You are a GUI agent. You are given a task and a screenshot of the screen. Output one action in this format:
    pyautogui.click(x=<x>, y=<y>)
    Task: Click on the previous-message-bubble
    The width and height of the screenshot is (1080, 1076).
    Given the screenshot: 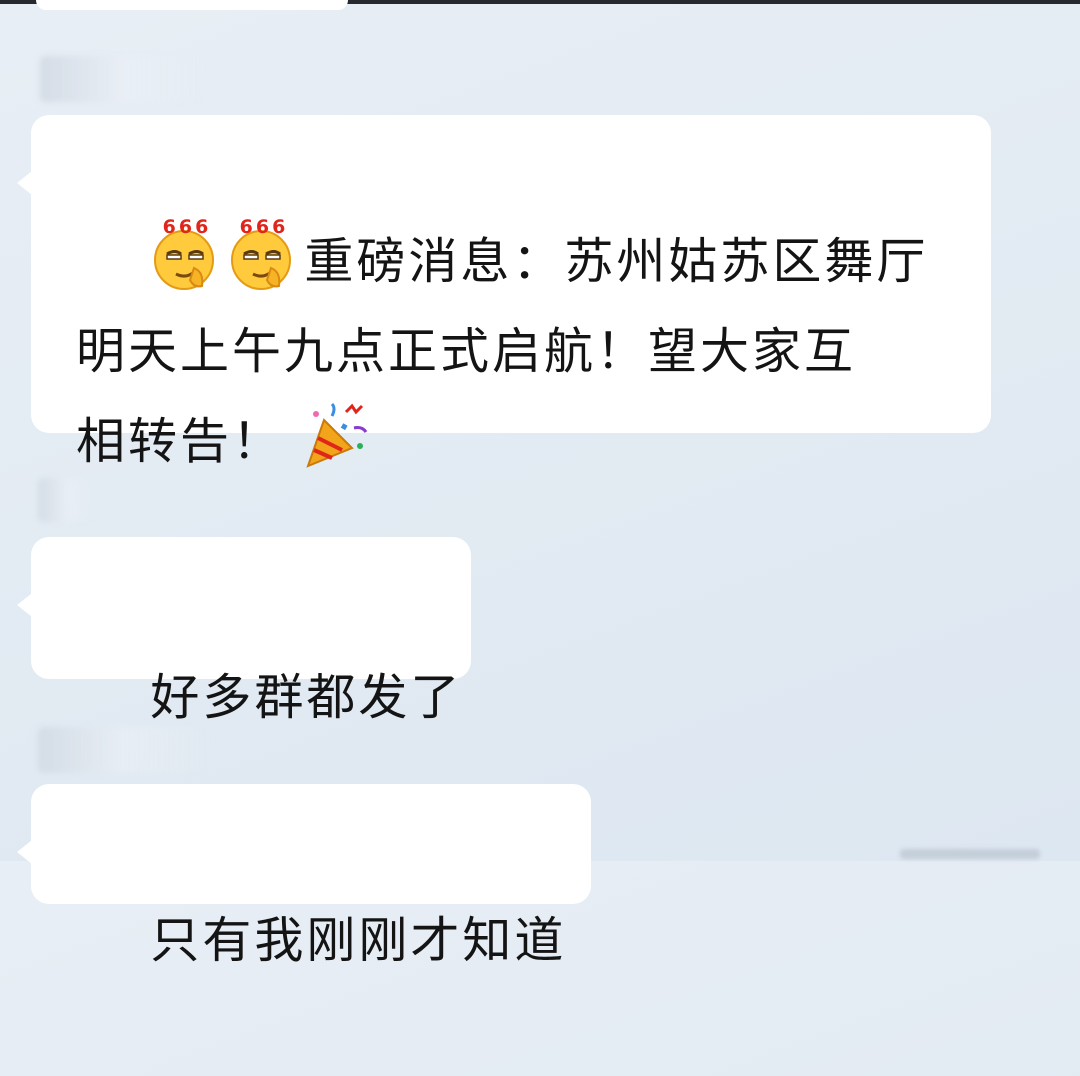 What is the action you would take?
    pyautogui.click(x=192, y=5)
    